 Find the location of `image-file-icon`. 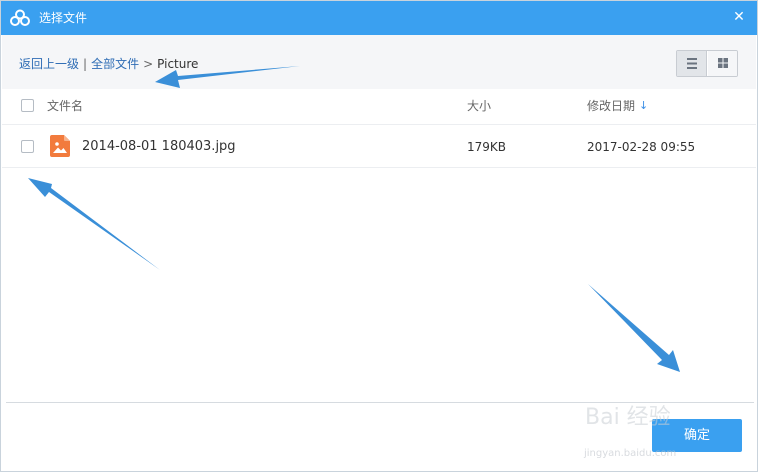

image-file-icon is located at coordinates (60, 146).